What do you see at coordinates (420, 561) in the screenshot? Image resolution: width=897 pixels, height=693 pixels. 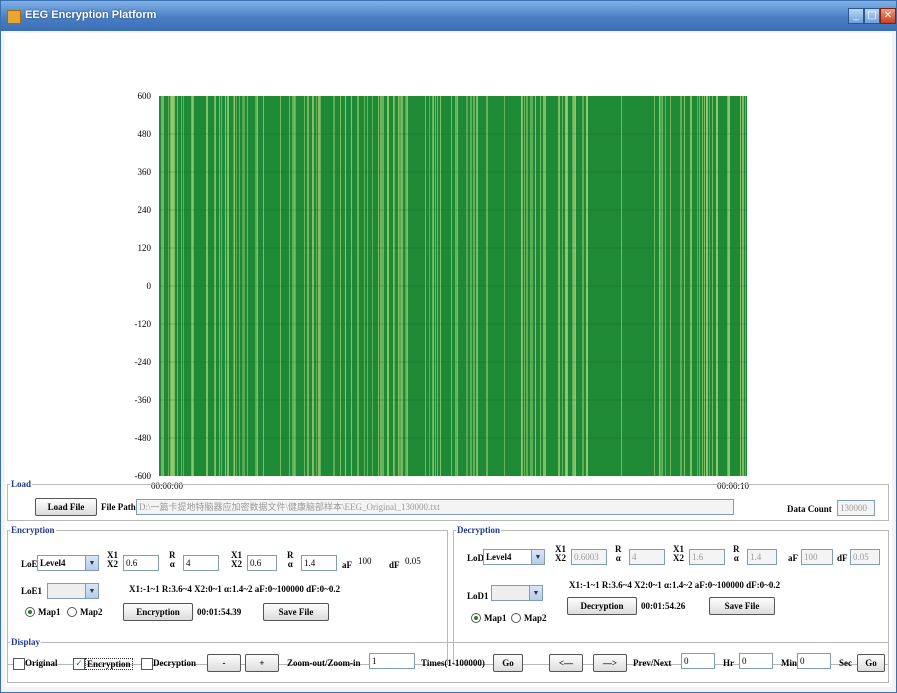 I see `enc-df-input: 0.05` at bounding box center [420, 561].